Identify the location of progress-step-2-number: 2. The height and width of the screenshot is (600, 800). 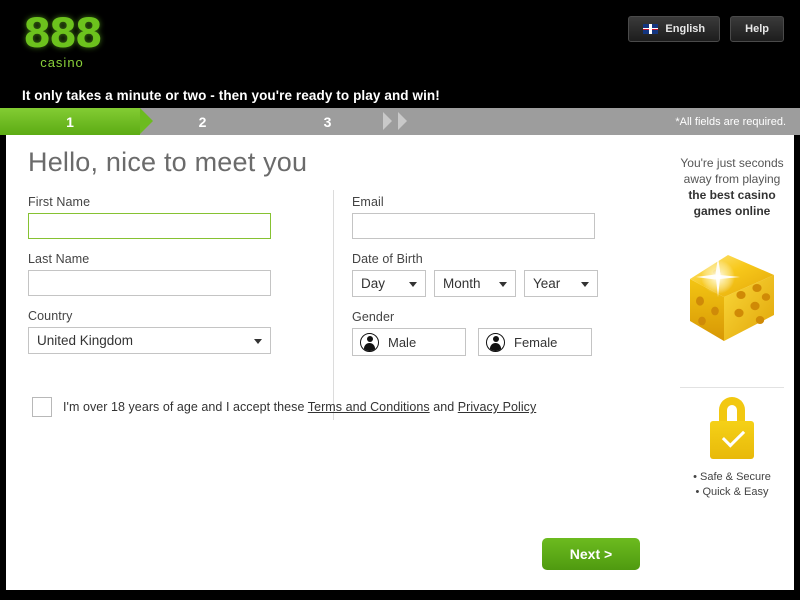
(202, 121).